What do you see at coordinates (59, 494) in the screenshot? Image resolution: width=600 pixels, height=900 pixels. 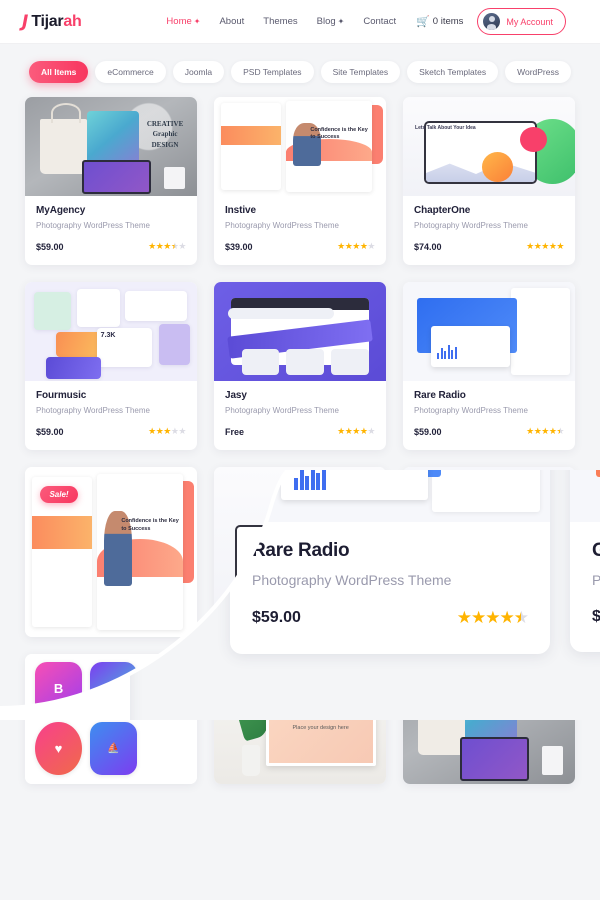 I see `sale-badge: Sale!` at bounding box center [59, 494].